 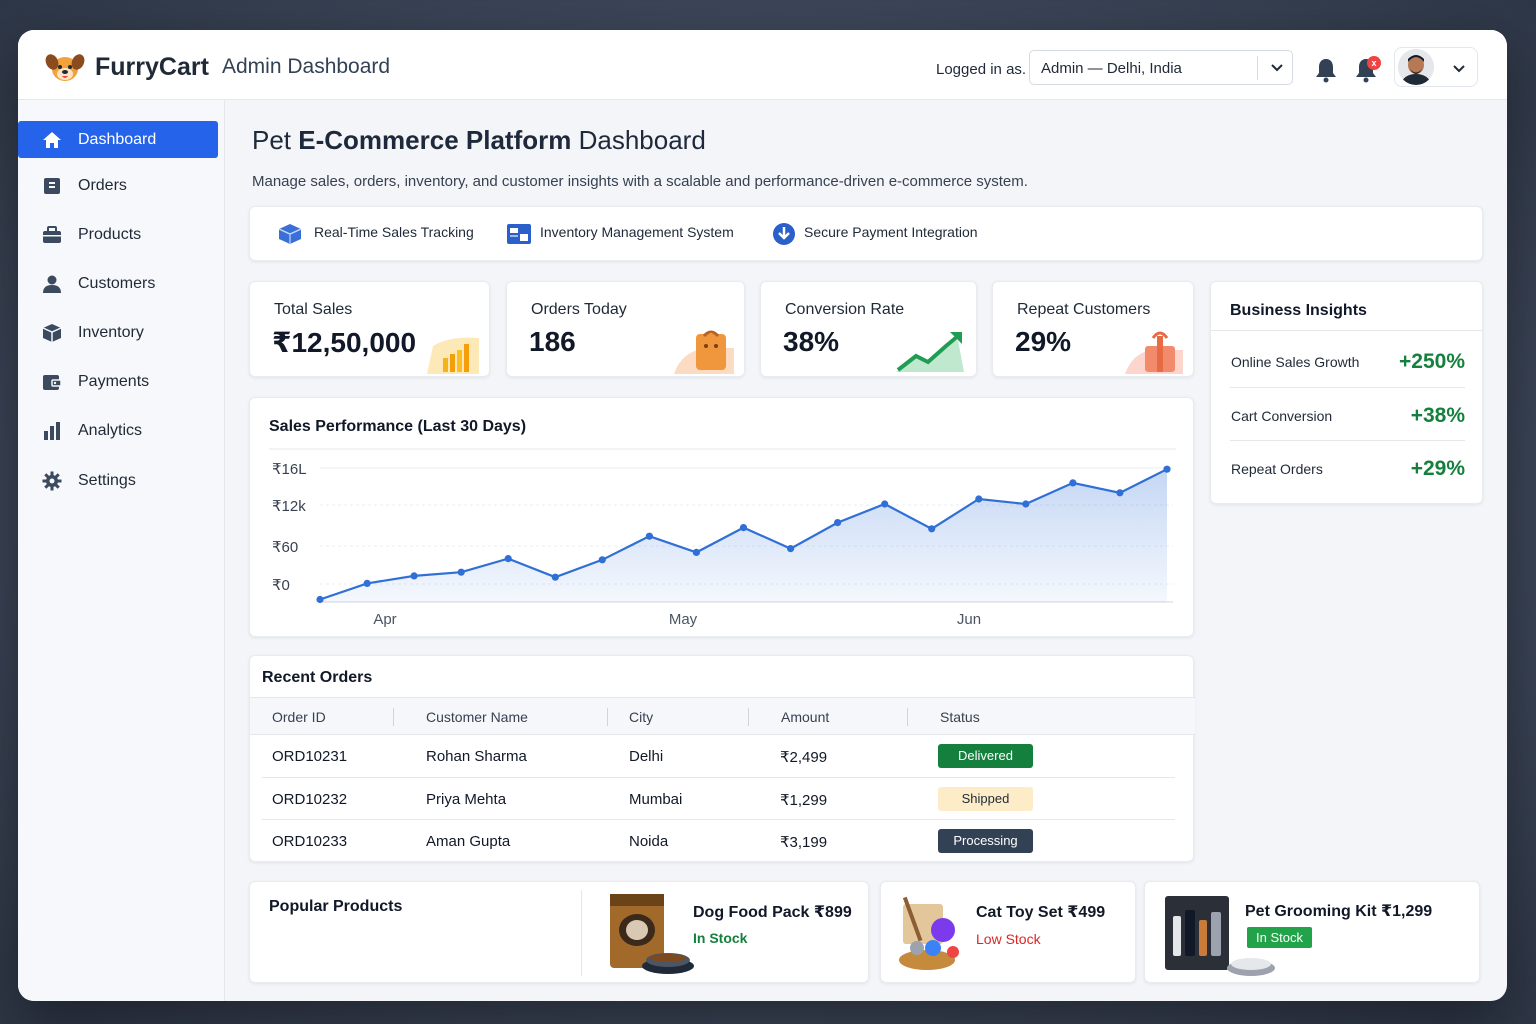 I want to click on insight-label: Online Sales Growth, so click(x=1295, y=362).